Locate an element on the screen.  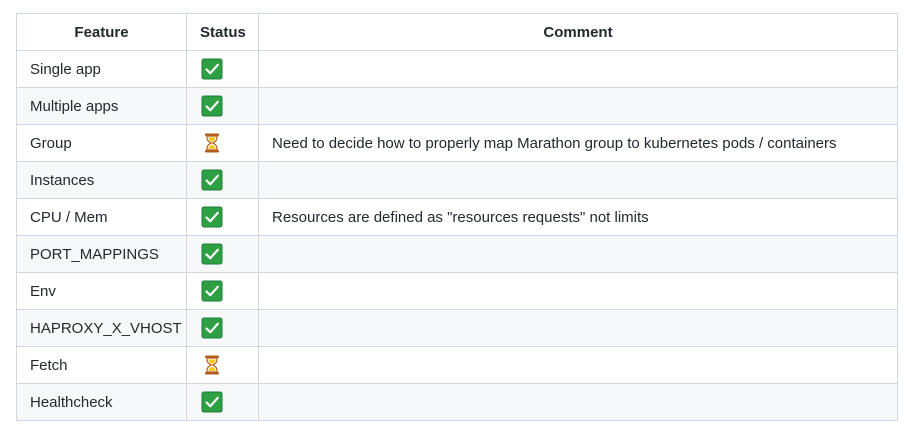
feature-cell: HAPROXY_X_VHOST is located at coordinates (101, 328).